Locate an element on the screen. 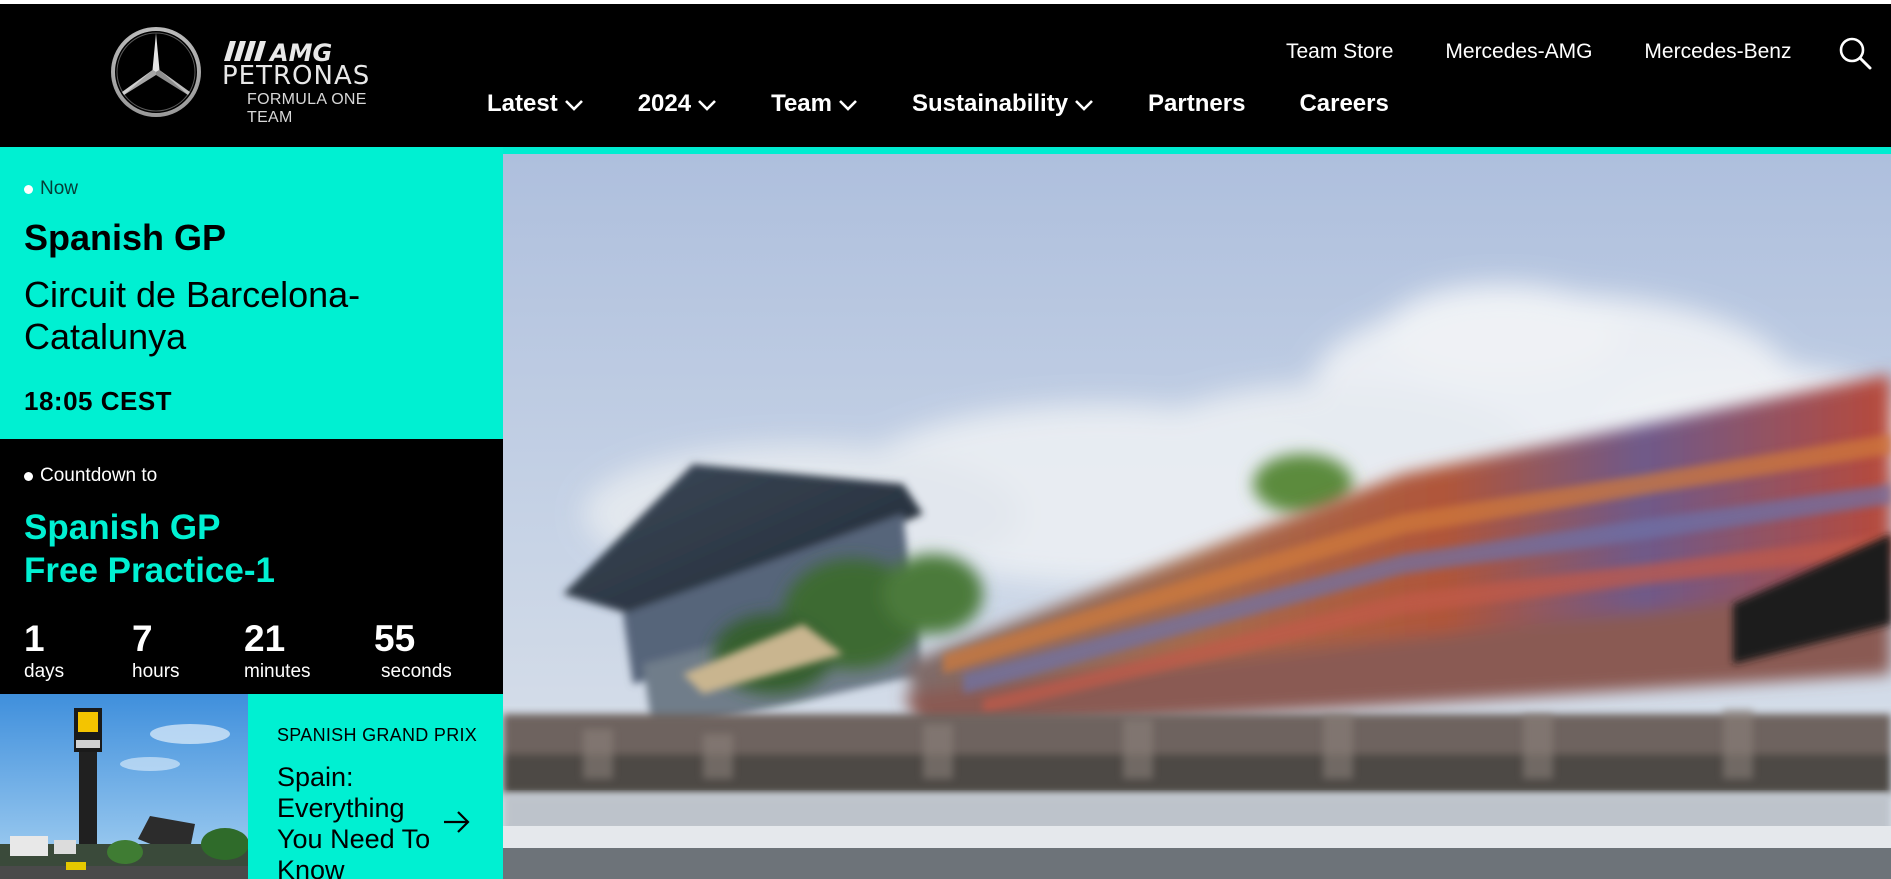  countdown-unit-label: hours is located at coordinates (156, 671).